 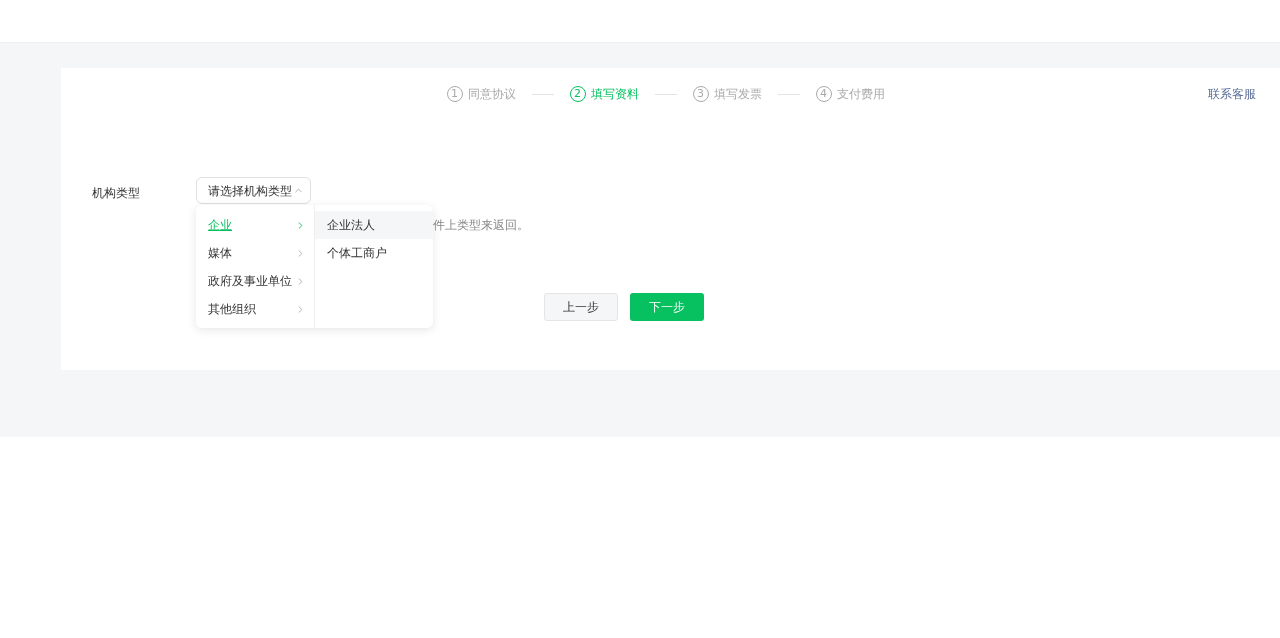 What do you see at coordinates (253, 190) in the screenshot?
I see `select-dropdown: 请选择机构类型` at bounding box center [253, 190].